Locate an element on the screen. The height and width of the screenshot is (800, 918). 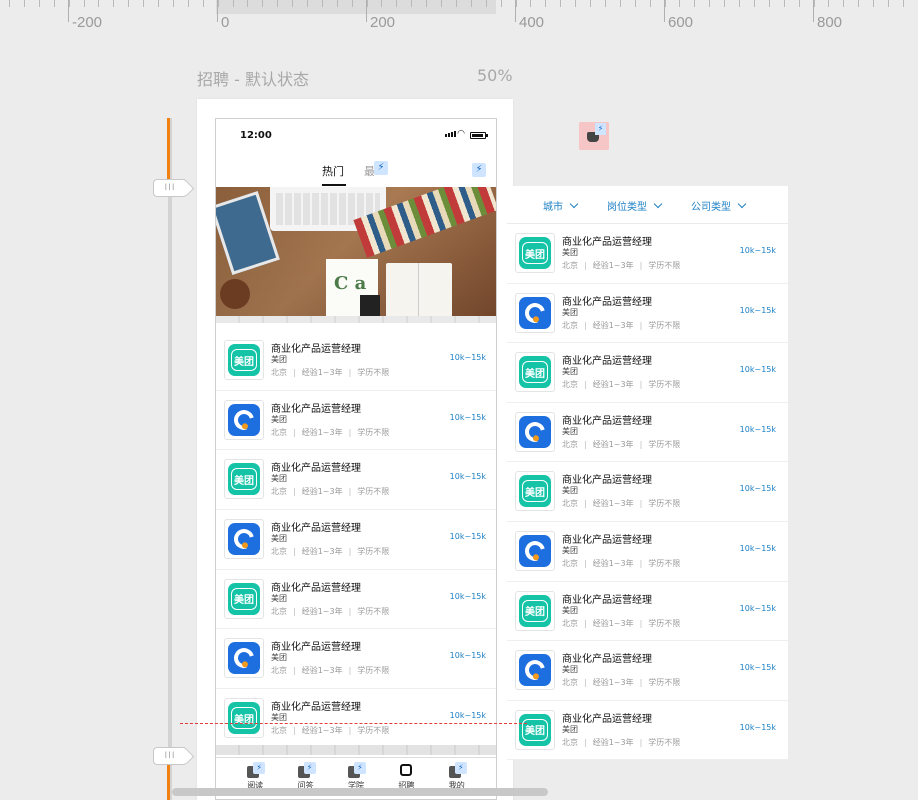
filter-city: 城市 is located at coordinates (561, 205).